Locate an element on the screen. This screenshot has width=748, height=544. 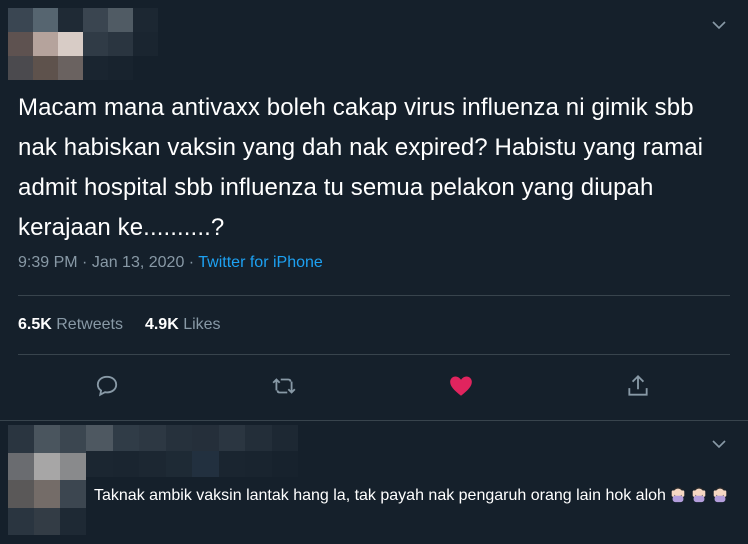
retweets-stat: 6.5K Retweets is located at coordinates (70, 324).